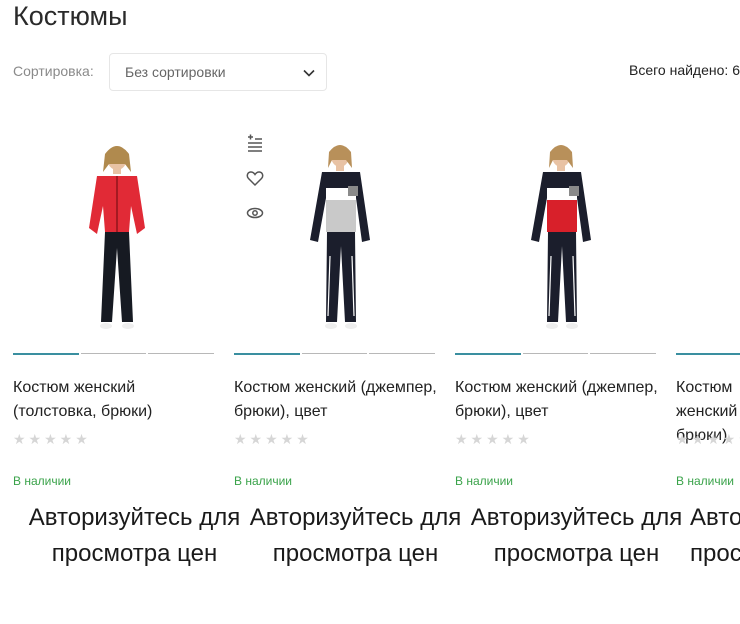 Image resolution: width=740 pixels, height=624 pixels. I want to click on found-number: 6, so click(736, 70).